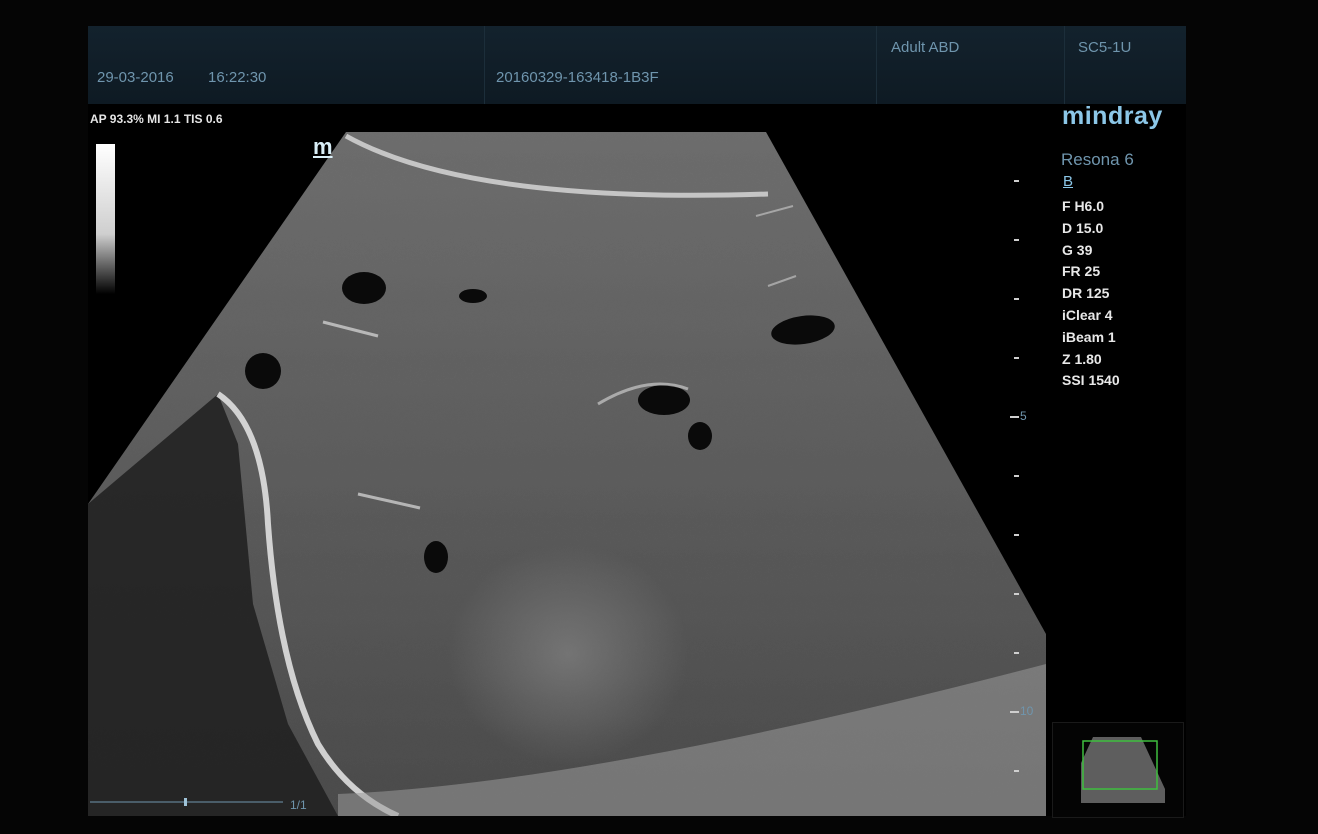  What do you see at coordinates (1082, 358) in the screenshot?
I see `param-zoom: Z 1.80` at bounding box center [1082, 358].